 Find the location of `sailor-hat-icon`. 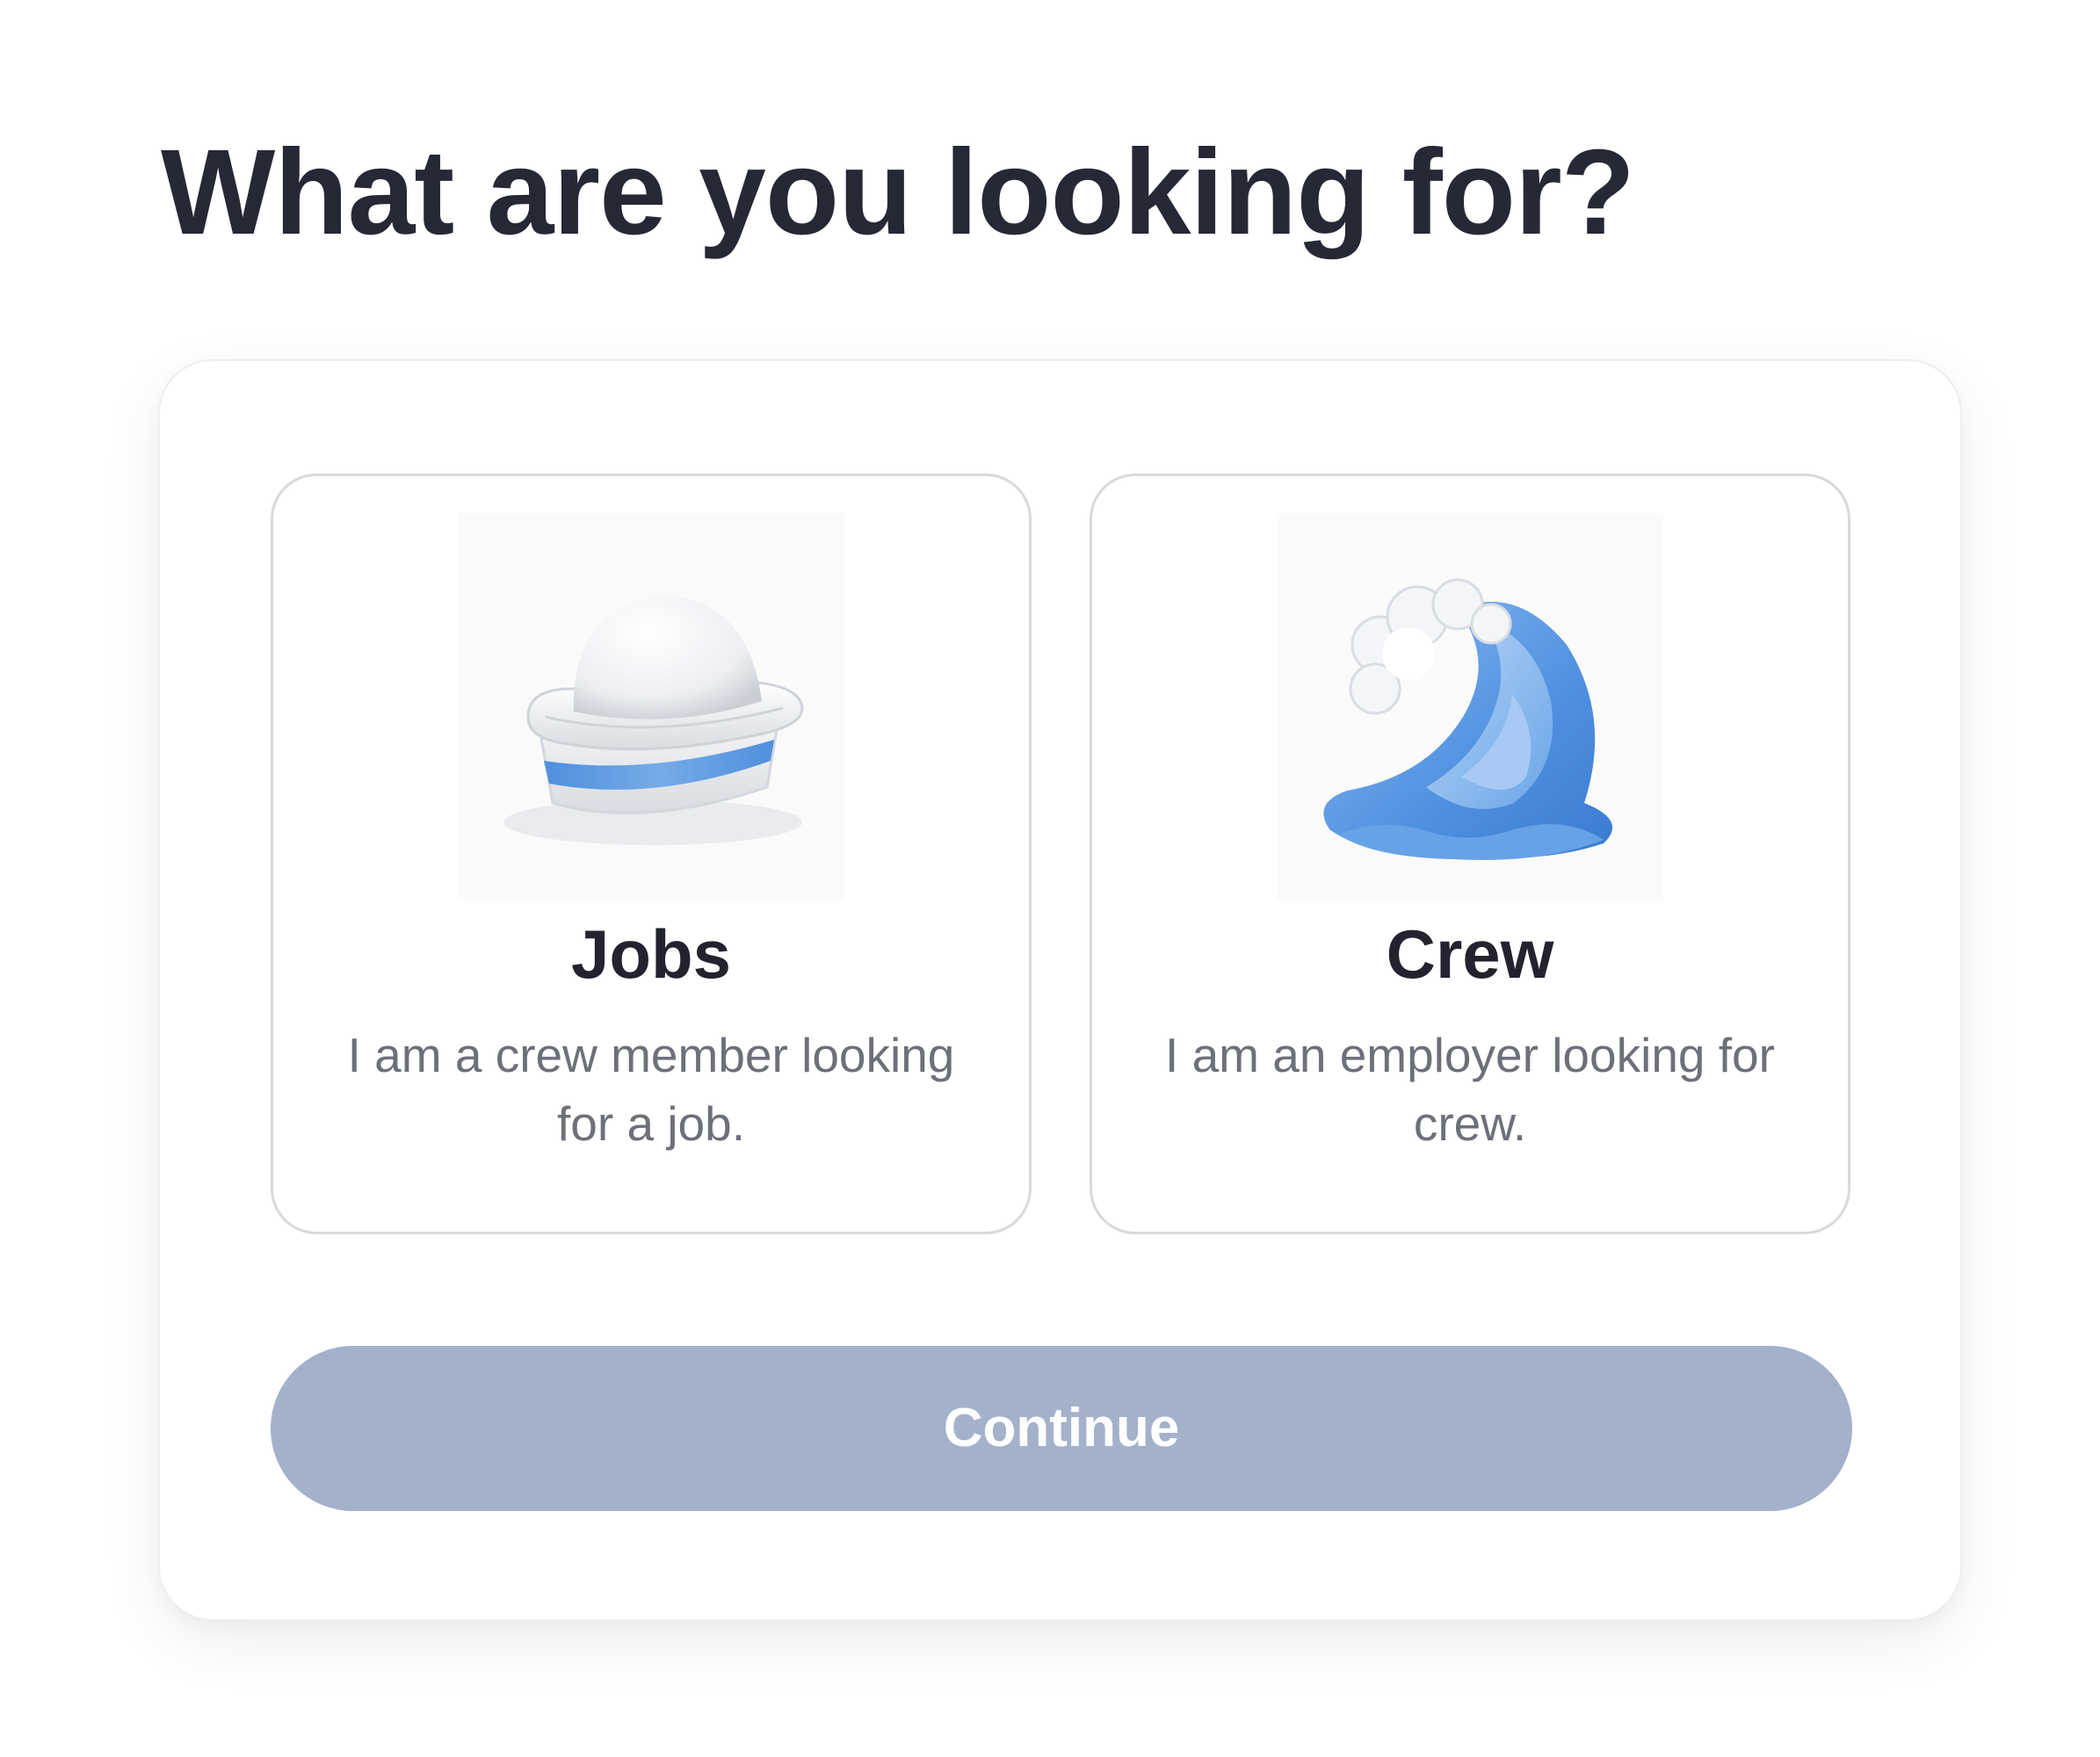

sailor-hat-icon is located at coordinates (651, 706).